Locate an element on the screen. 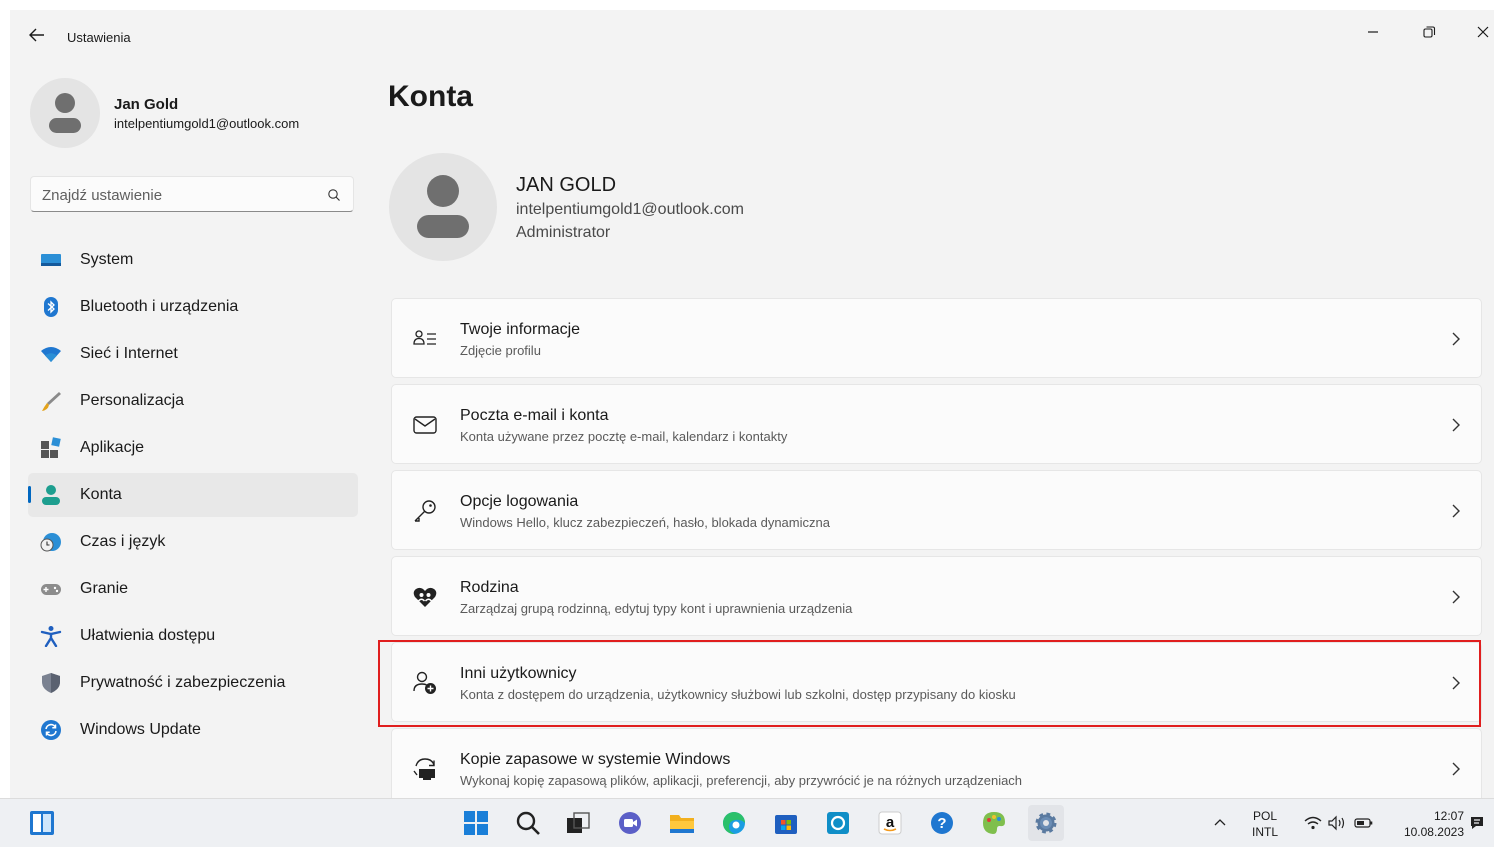 Image resolution: width=1494 pixels, height=847 pixels. quick-settings-button is located at coordinates (1339, 823).